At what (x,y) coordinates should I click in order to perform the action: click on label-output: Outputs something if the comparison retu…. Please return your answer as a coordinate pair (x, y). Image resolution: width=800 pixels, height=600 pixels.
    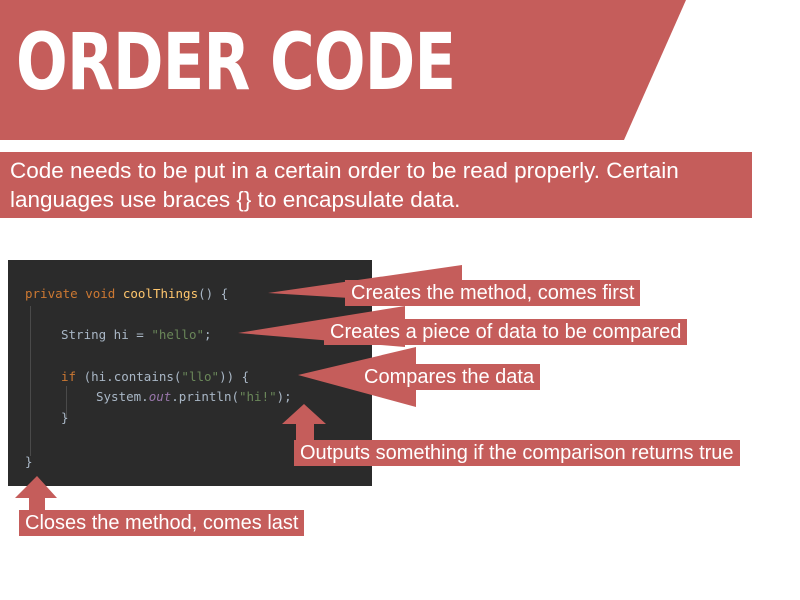
    Looking at the image, I should click on (517, 453).